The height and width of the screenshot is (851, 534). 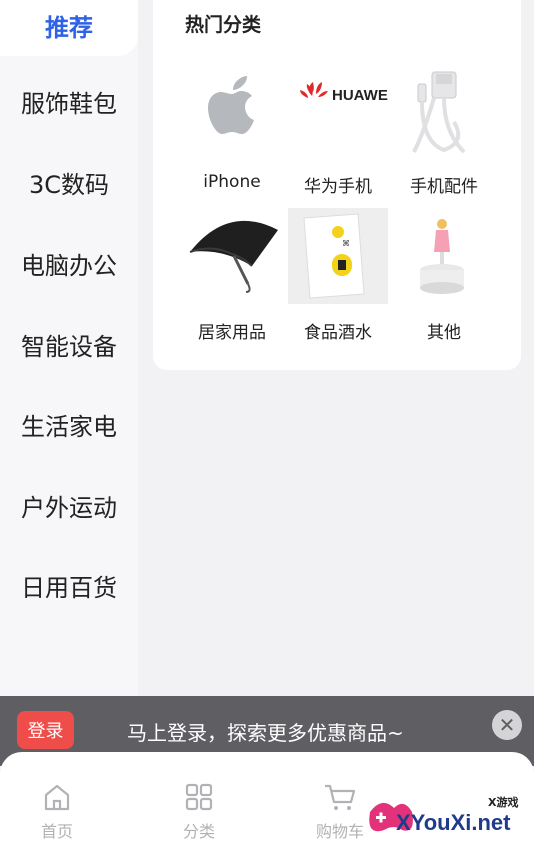 I want to click on watermark-logo: XYouXi.net X游戏, so click(x=445, y=819).